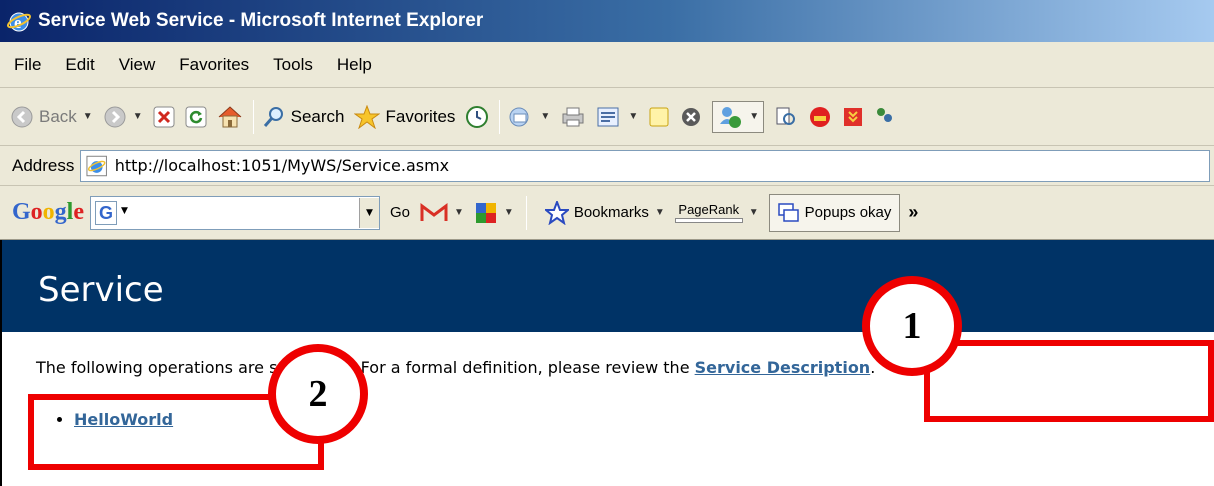  Describe the element at coordinates (661, 165) in the screenshot. I see `address-input` at that location.